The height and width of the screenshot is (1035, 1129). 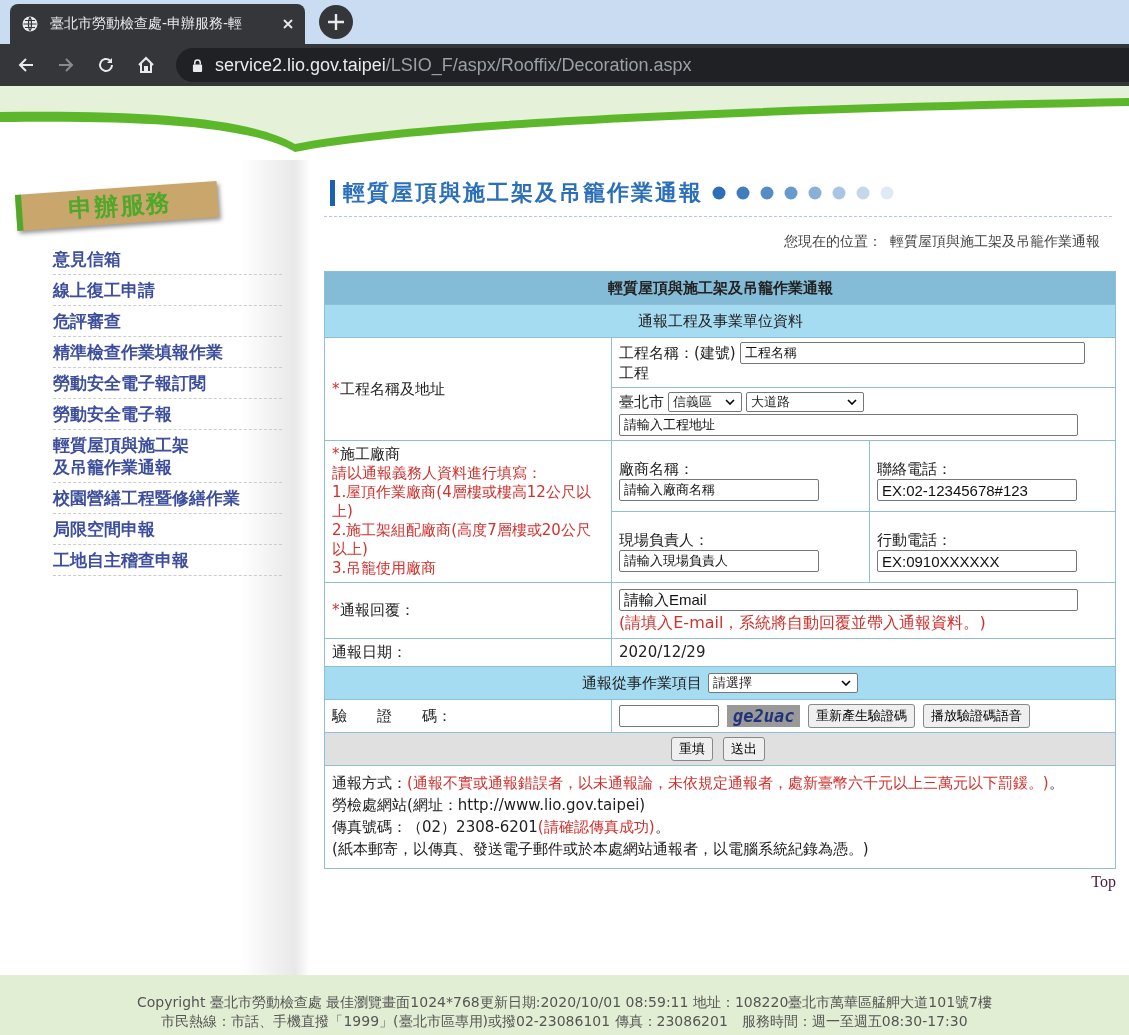 I want to click on captcha-field, so click(x=669, y=716).